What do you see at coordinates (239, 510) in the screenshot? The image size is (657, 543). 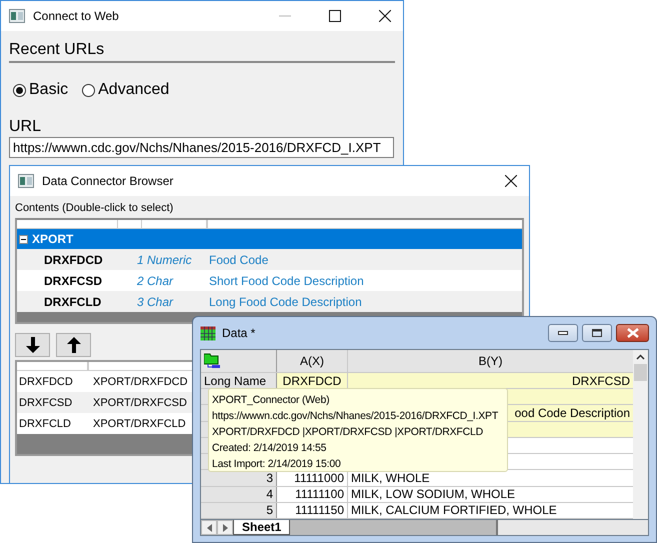 I see `row-header: 5` at bounding box center [239, 510].